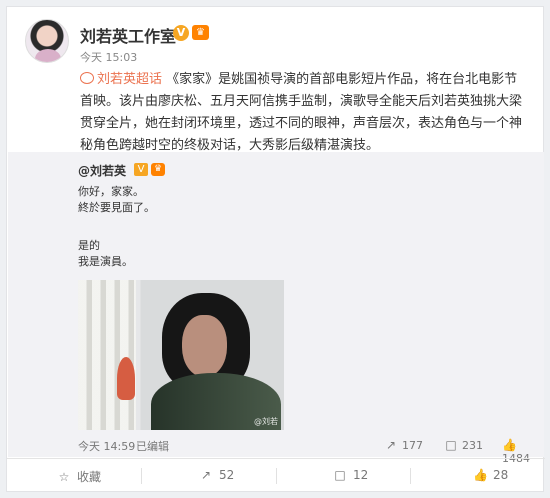 This screenshot has height=498, width=550. What do you see at coordinates (340, 79) in the screenshot?
I see `post-text-line-1: 《家家》是姚国祯导演的首部电影短片作品，将在台北电影节` at bounding box center [340, 79].